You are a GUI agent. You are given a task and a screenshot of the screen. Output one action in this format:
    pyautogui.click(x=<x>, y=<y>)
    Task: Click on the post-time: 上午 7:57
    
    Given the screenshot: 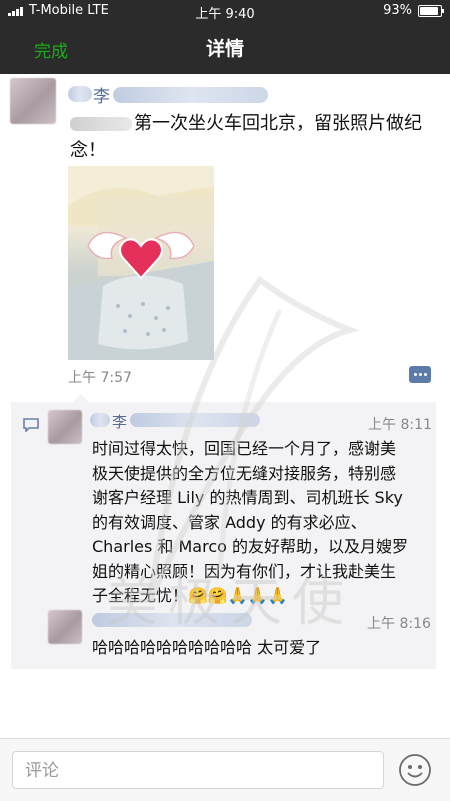 What is the action you would take?
    pyautogui.click(x=100, y=378)
    